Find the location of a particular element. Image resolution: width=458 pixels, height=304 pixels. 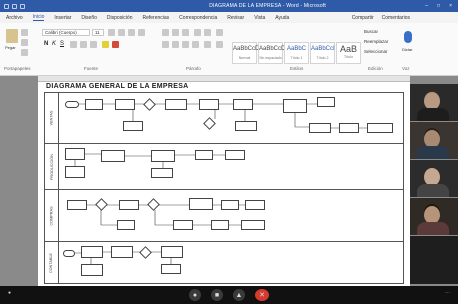

more-options-icon: ⋯ is located at coordinates (447, 293).